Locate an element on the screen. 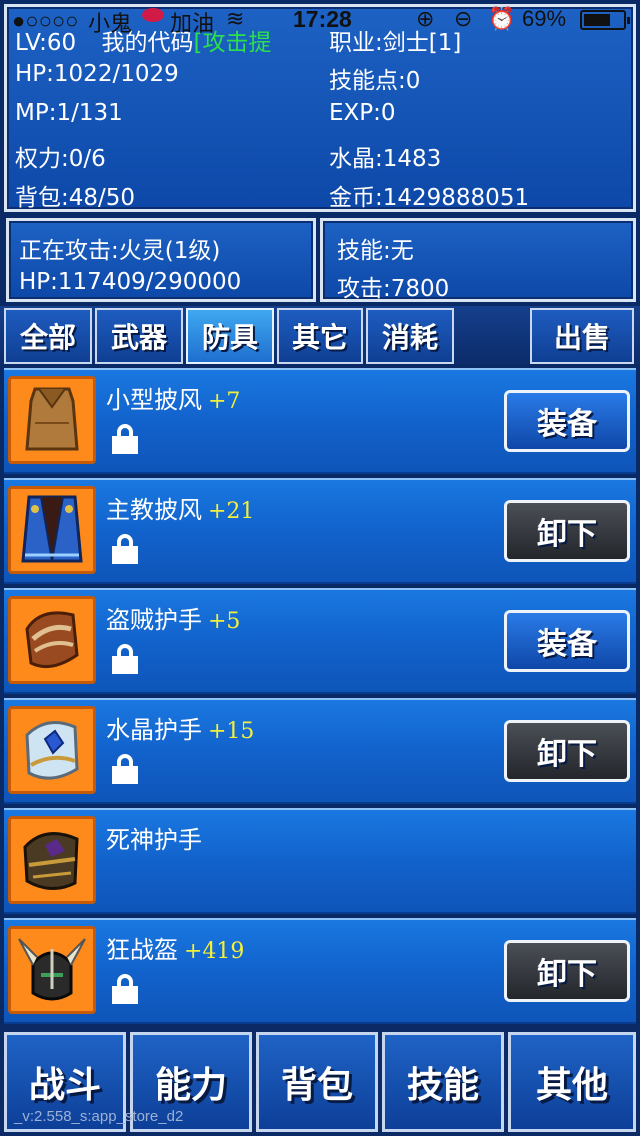 The width and height of the screenshot is (640, 1136). tab-other: 其它 is located at coordinates (320, 336).